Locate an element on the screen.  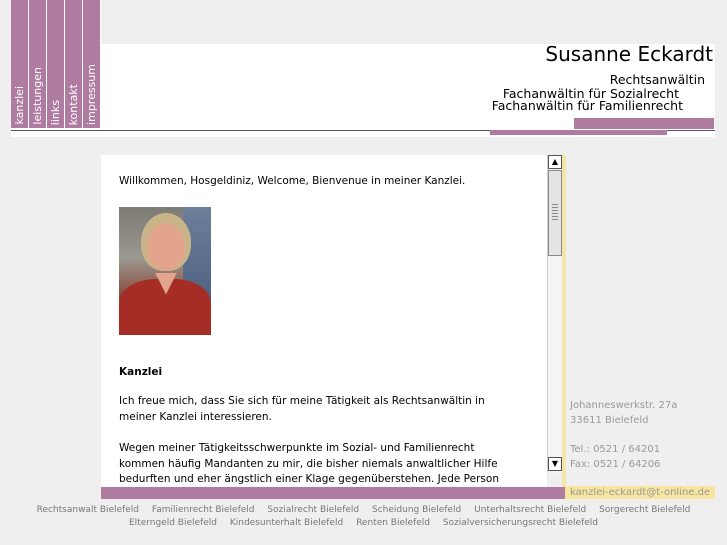
nav-item-label: kanzlei is located at coordinates (19, 105).